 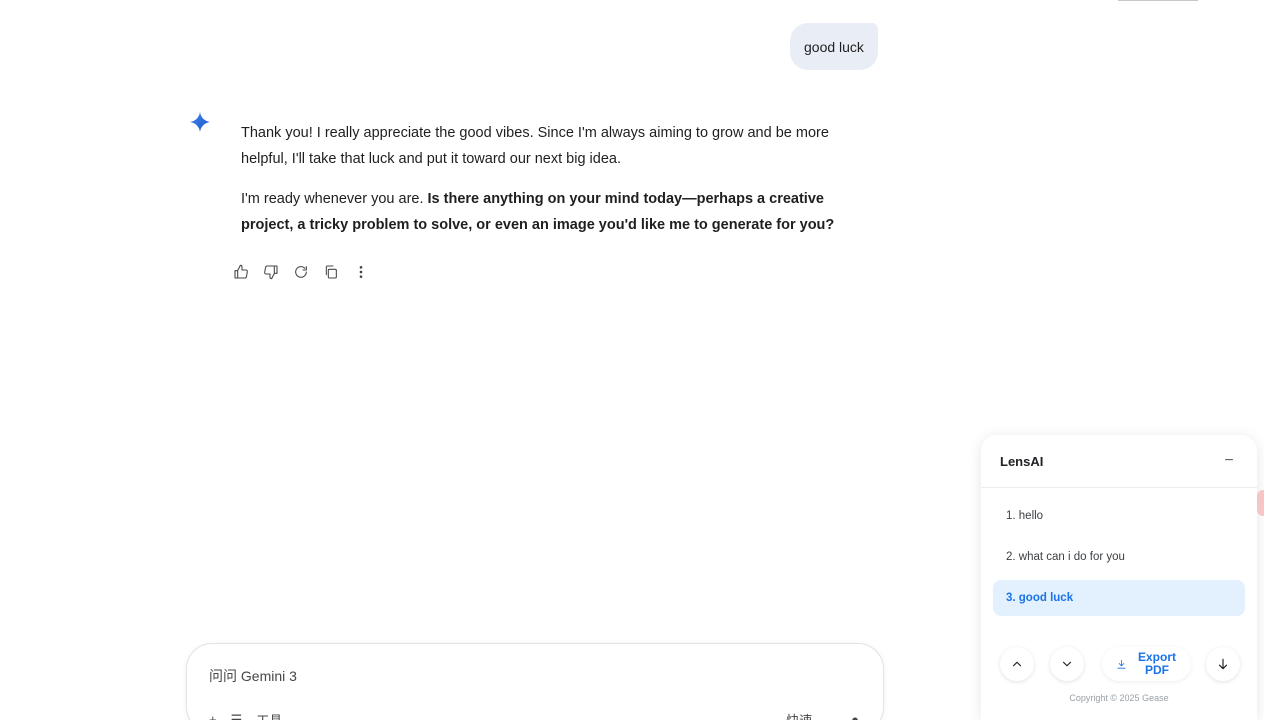 What do you see at coordinates (271, 272) in the screenshot?
I see `thumb-down-icon` at bounding box center [271, 272].